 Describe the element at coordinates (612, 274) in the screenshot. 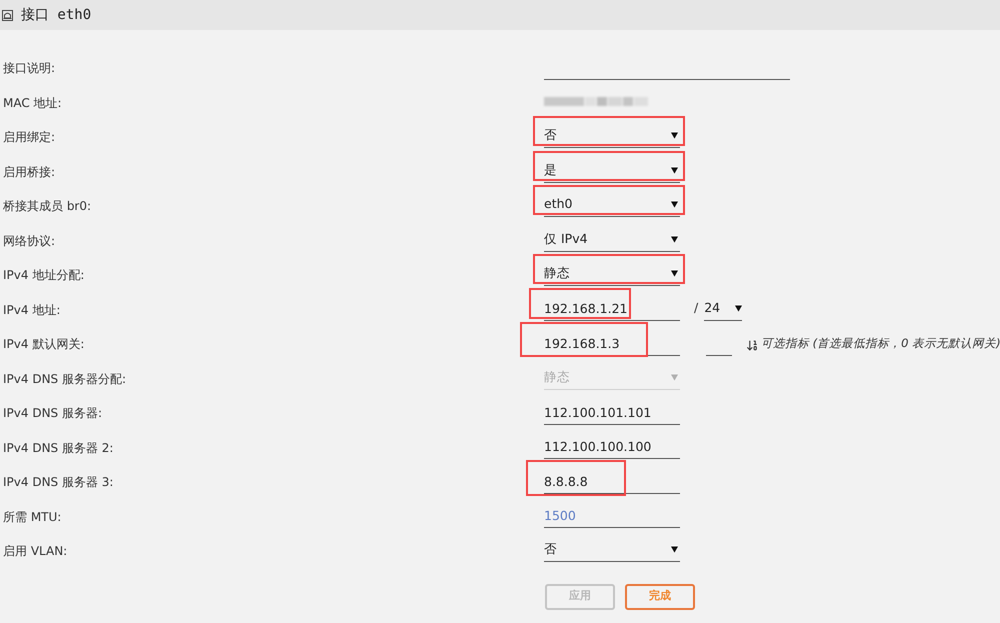

I see `select-field: 静态` at that location.